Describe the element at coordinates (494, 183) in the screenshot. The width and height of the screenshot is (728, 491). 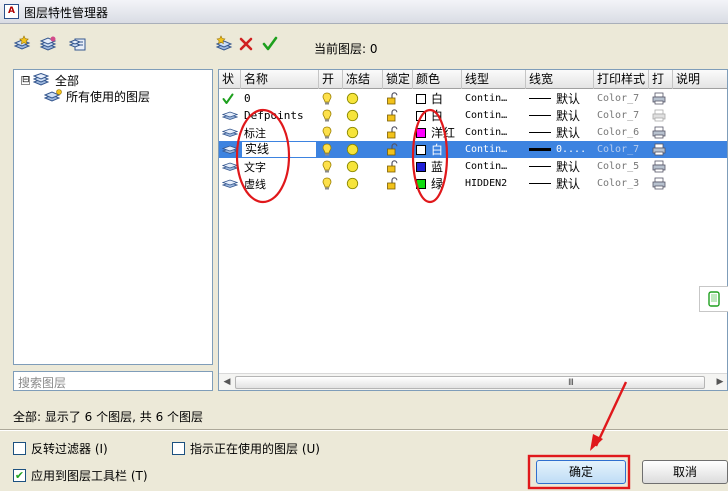
I see `layer-linetype: HIDDEN2` at that location.